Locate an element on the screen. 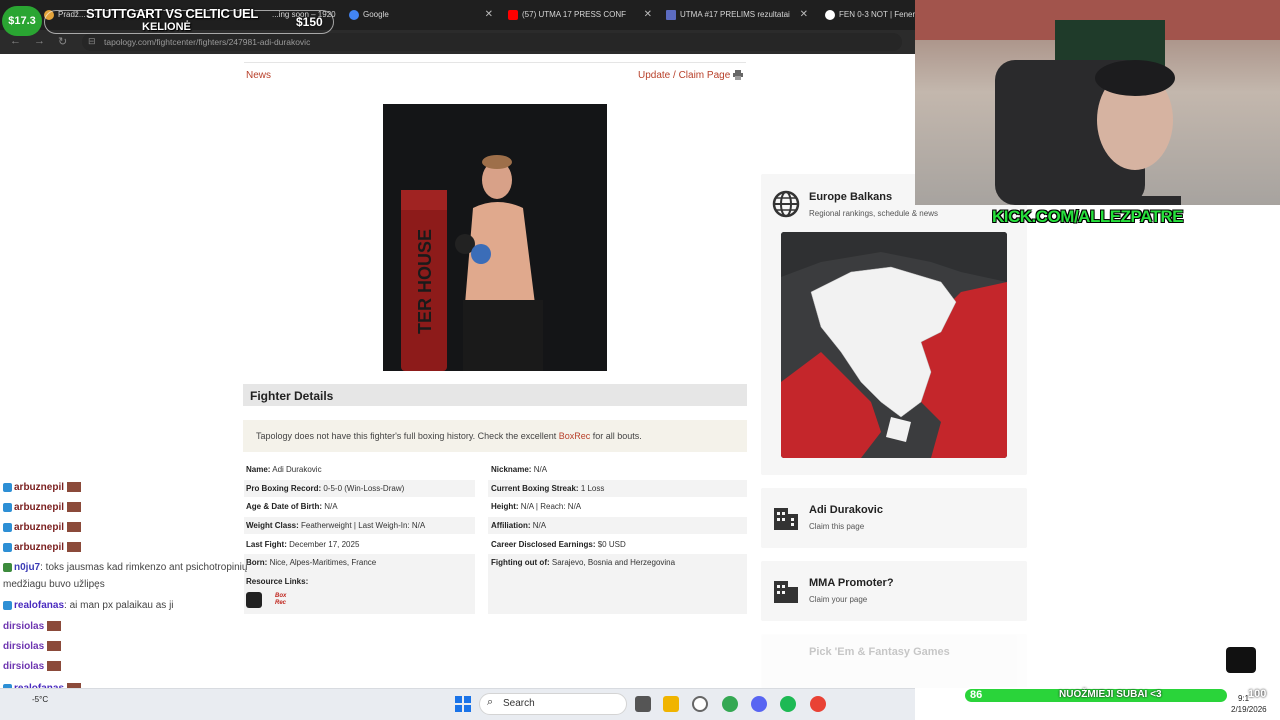 This screenshot has width=1280, height=720. site-info-icon: ⊟ is located at coordinates (92, 41).